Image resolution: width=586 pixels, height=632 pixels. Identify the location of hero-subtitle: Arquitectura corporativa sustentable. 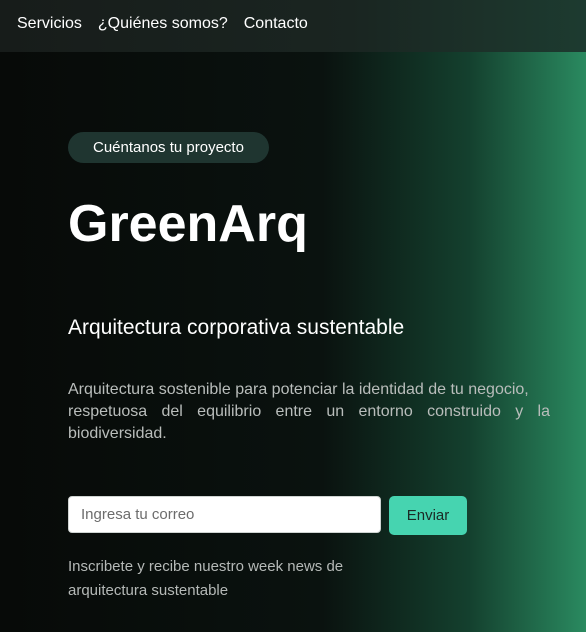
(236, 327).